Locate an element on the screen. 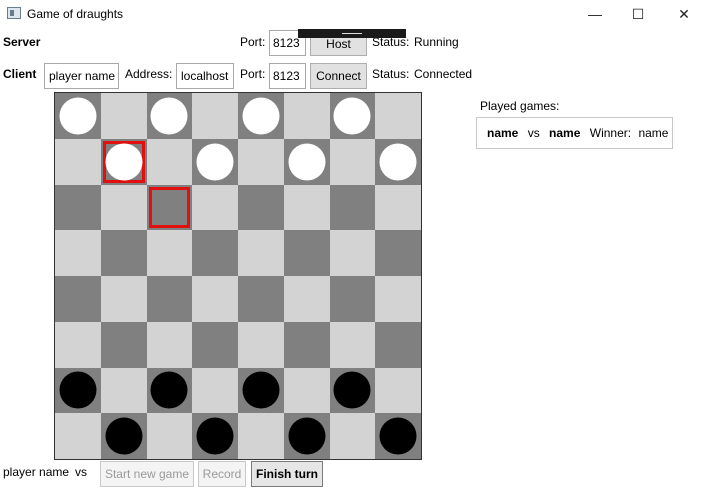 This screenshot has height=495, width=707. played-games-list: name vs name Winner: name is located at coordinates (574, 133).